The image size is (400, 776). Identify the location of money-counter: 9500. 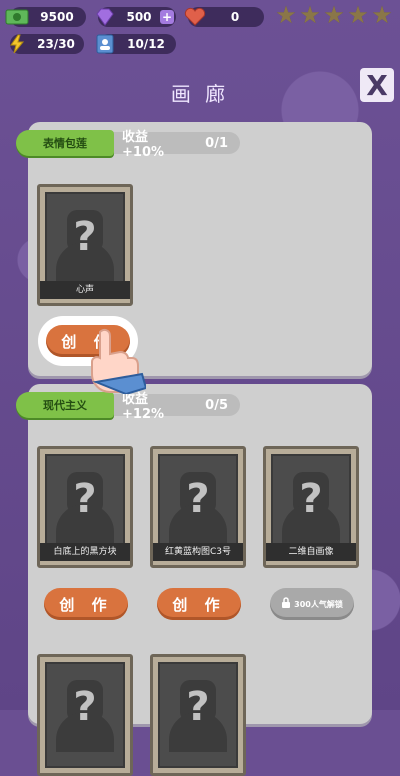
(45, 17).